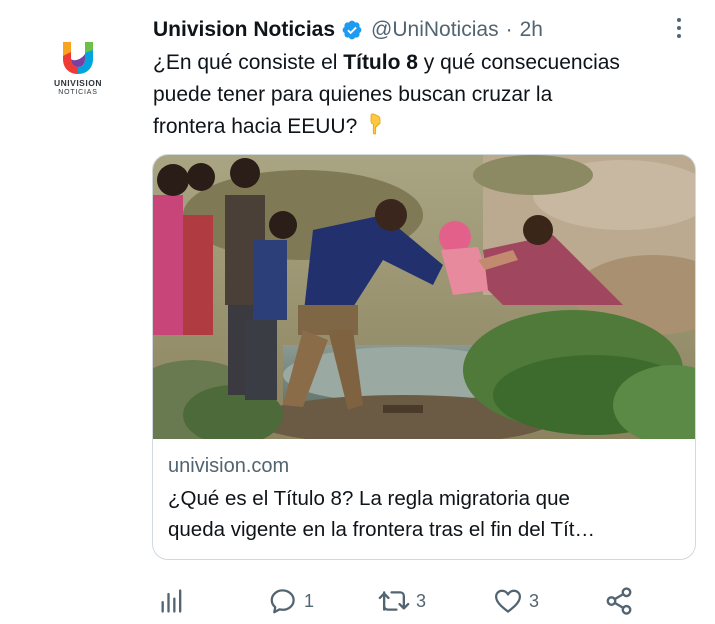 The image size is (715, 624). I want to click on reply-button: 1, so click(291, 601).